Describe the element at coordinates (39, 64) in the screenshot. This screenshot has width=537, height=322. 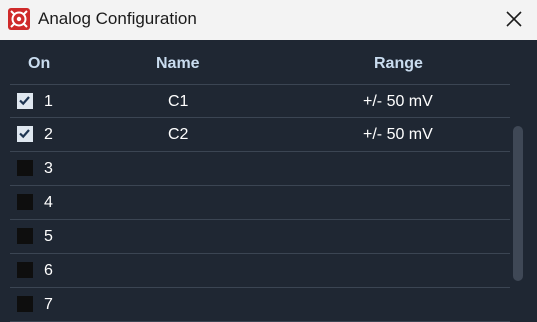
I see `column-header-on: On` at that location.